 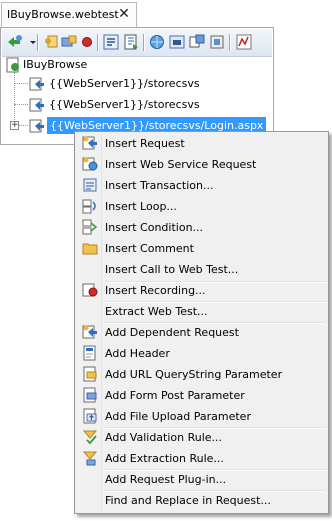 What do you see at coordinates (90, 143) in the screenshot?
I see `insert-request-icon` at bounding box center [90, 143].